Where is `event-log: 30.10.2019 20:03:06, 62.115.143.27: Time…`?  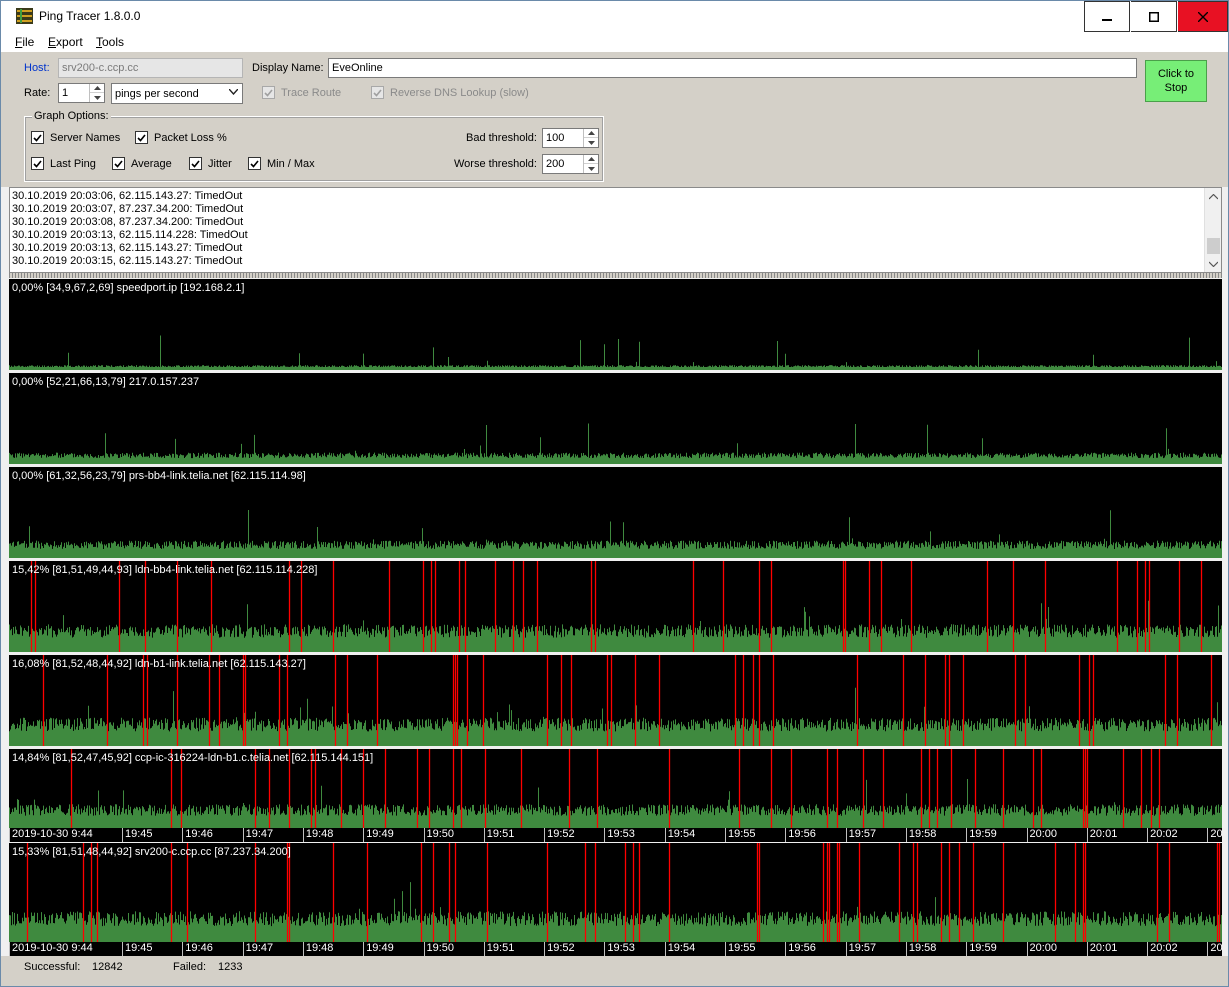 event-log: 30.10.2019 20:03:06, 62.115.143.27: Time… is located at coordinates (615, 230).